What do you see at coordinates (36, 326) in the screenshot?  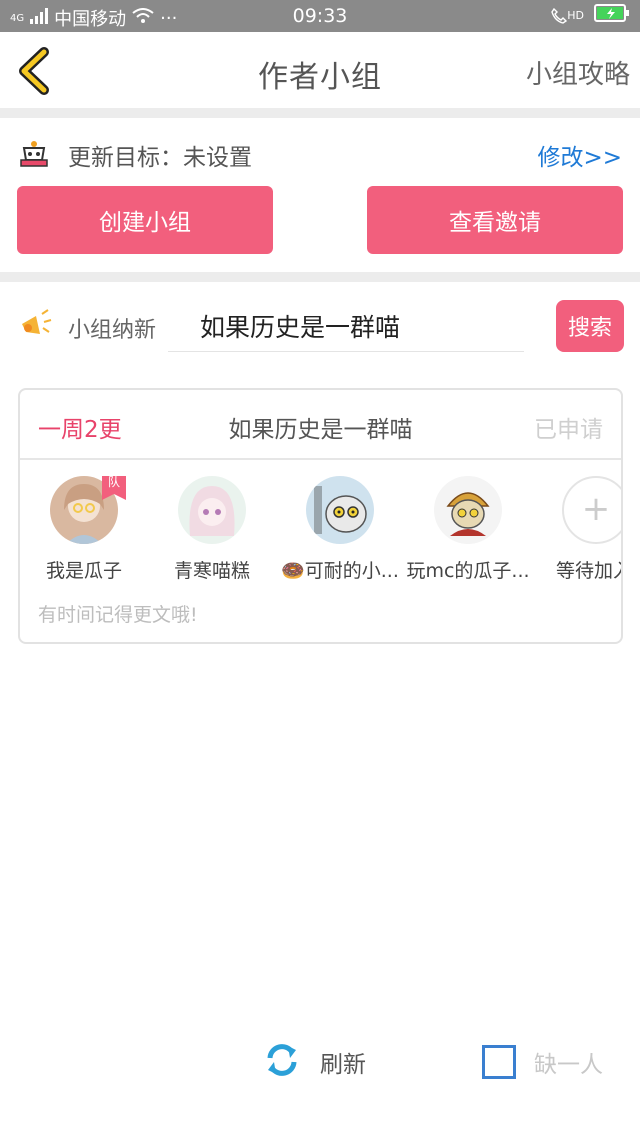 I see `megaphone-icon` at bounding box center [36, 326].